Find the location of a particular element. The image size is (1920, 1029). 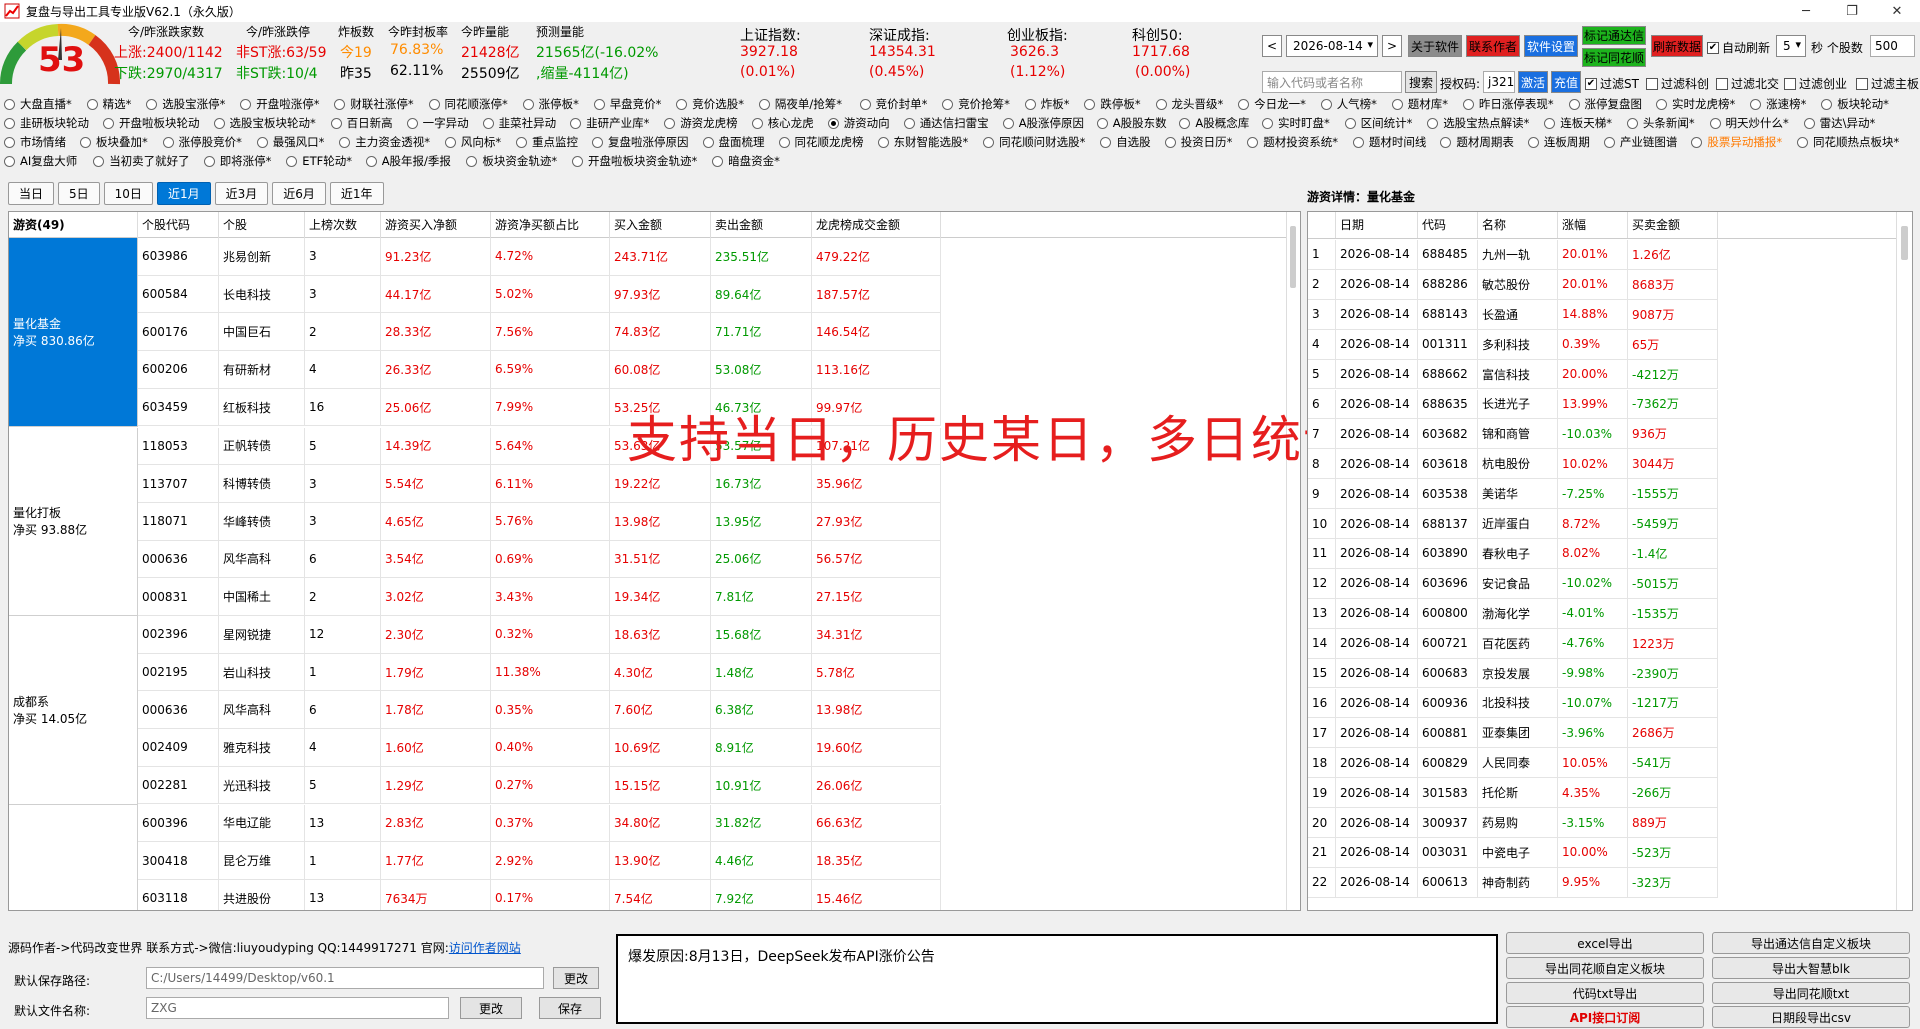

period-tab: 近1月 is located at coordinates (183, 193).